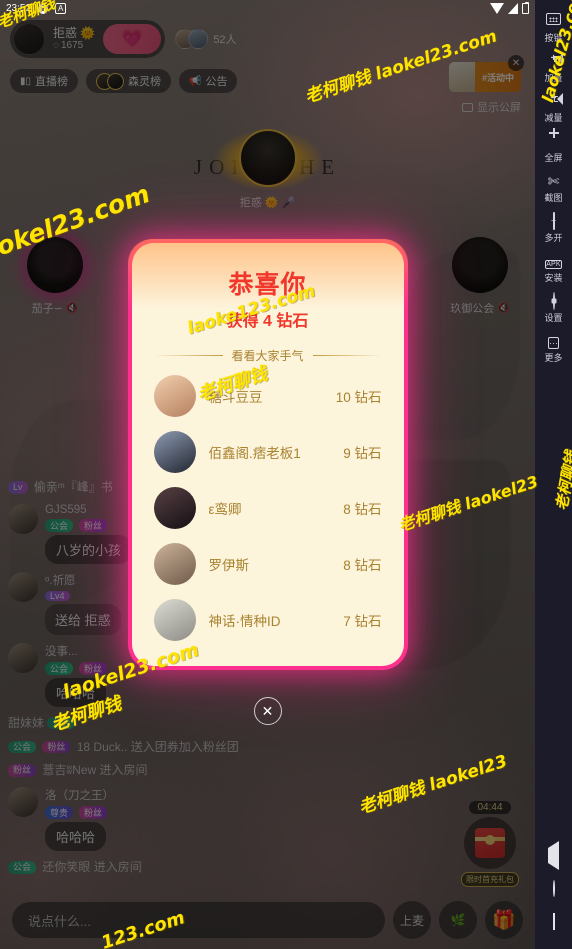 This screenshot has height=949, width=572. I want to click on sidebar-item-more: ··· 更多, so click(553, 348).